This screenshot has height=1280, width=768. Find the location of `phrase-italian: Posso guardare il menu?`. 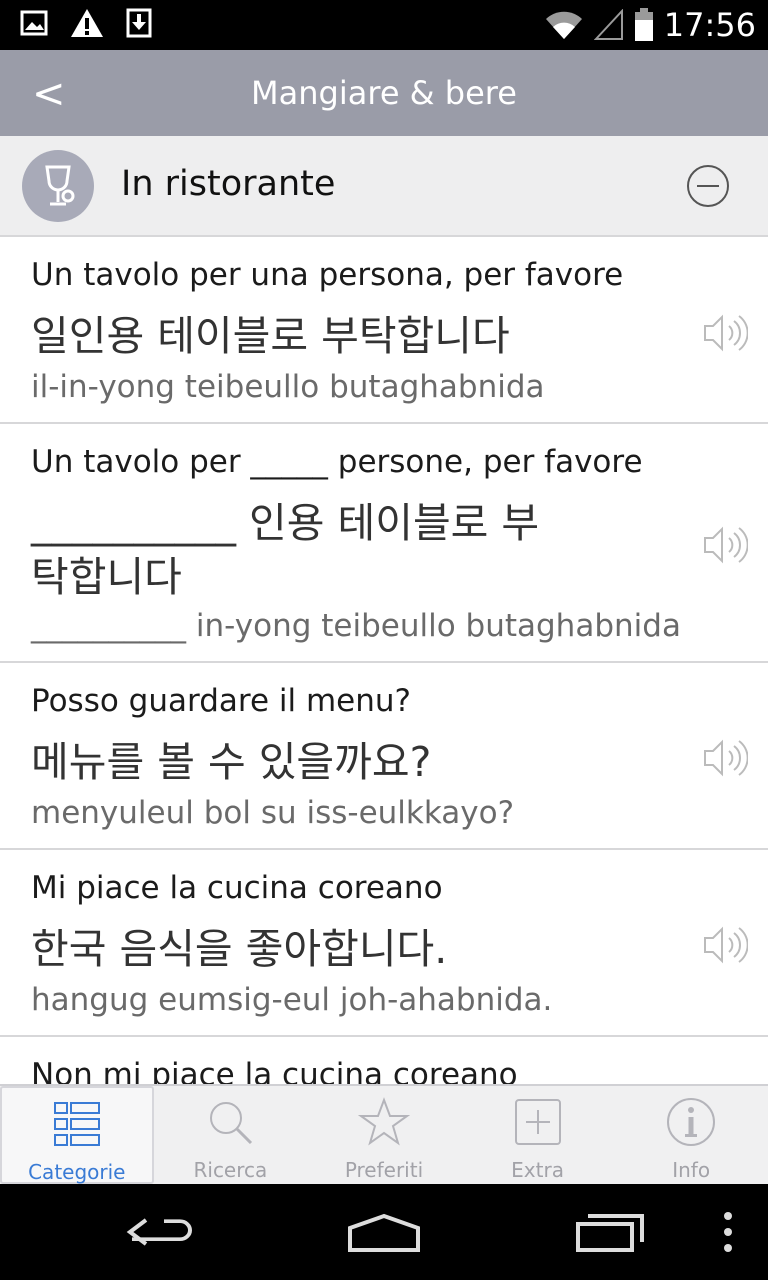

phrase-italian: Posso guardare il menu? is located at coordinates (221, 701).